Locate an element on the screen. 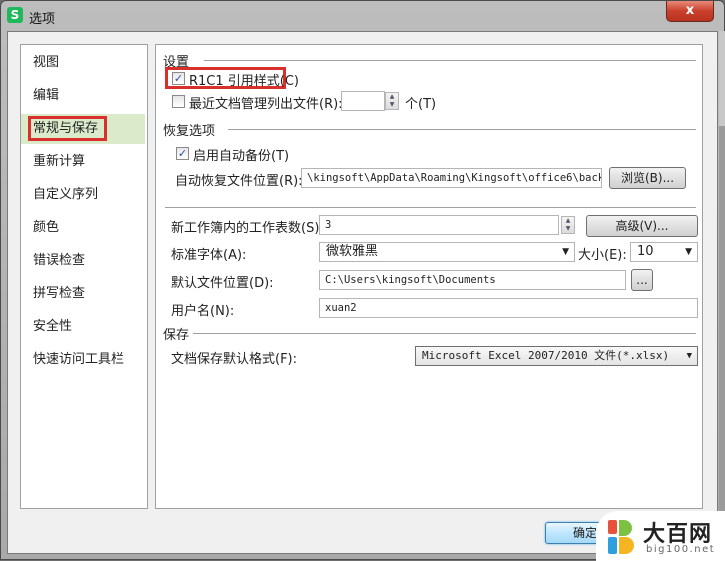 The height and width of the screenshot is (561, 725). username-label: 用户名(N): is located at coordinates (203, 311).